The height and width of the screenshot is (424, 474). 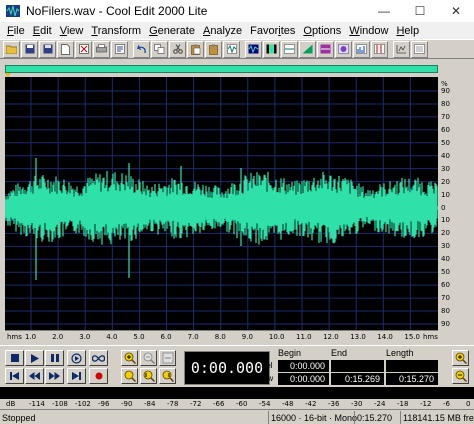 What do you see at coordinates (159, 49) in the screenshot?
I see `copy-icon` at bounding box center [159, 49].